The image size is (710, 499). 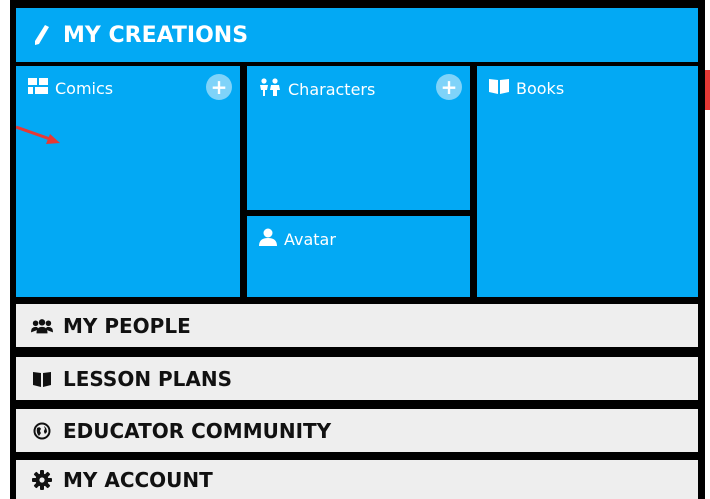 I want to click on menu-item-lesson-plans: LESSON PLANS, so click(x=357, y=378).